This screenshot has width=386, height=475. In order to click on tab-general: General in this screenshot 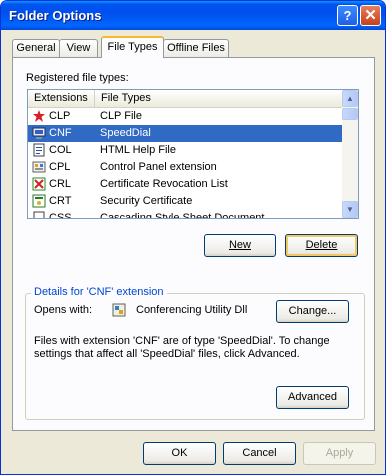, I will do `click(36, 48)`.